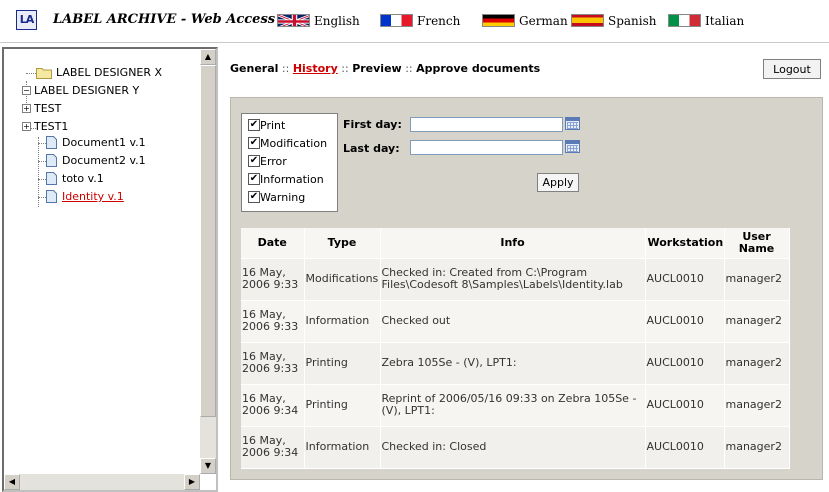 The image size is (829, 492). What do you see at coordinates (254, 125) in the screenshot?
I see `checkbox-print: ✔` at bounding box center [254, 125].